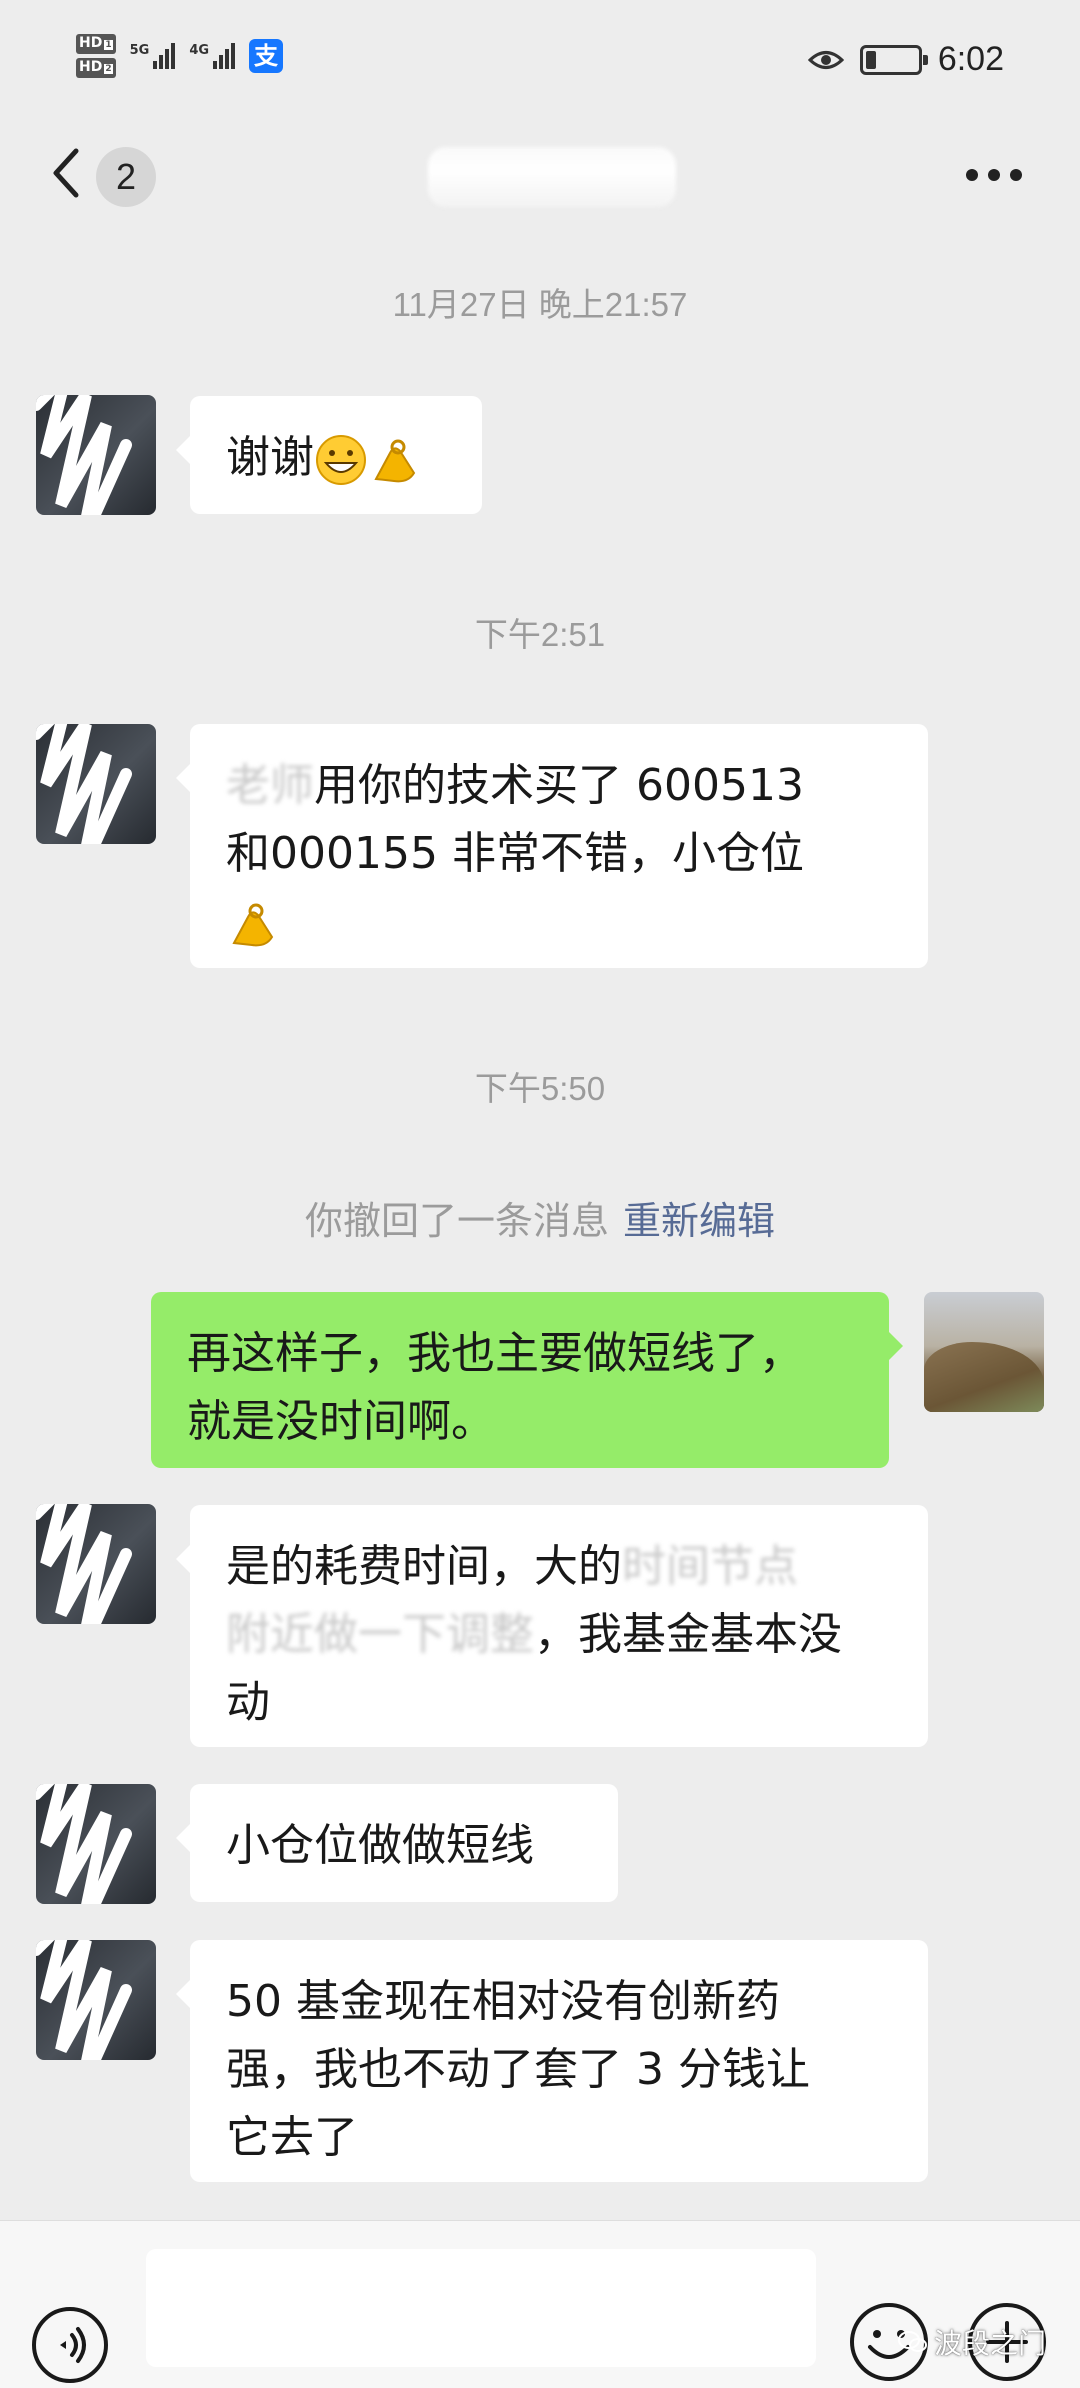  What do you see at coordinates (380, 1634) in the screenshot?
I see `redacted-text: 附近做一下调整` at bounding box center [380, 1634].